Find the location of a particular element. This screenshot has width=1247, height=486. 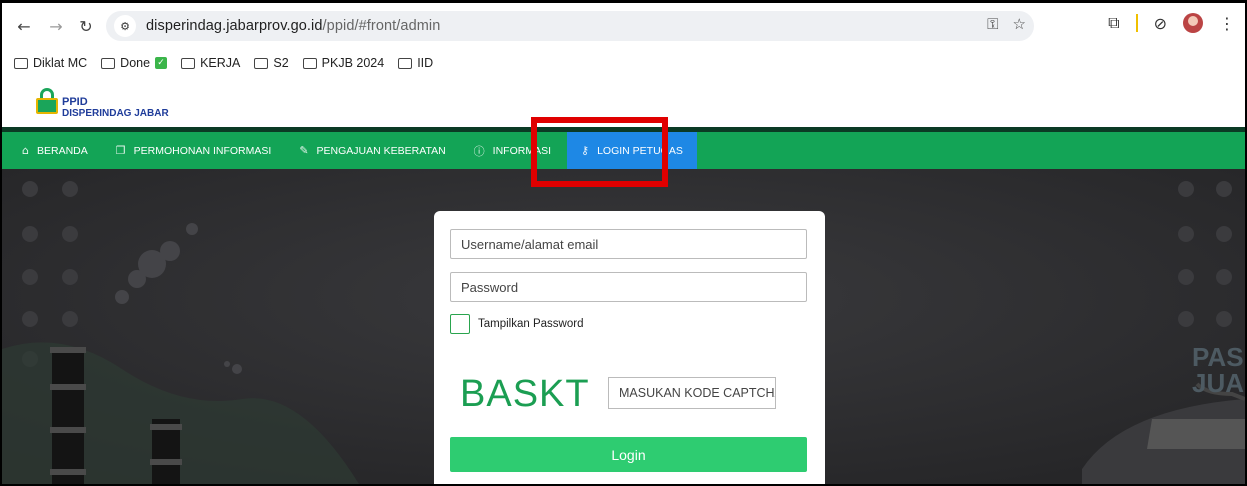

bookmark-label: PKJB 2024 is located at coordinates (353, 63).